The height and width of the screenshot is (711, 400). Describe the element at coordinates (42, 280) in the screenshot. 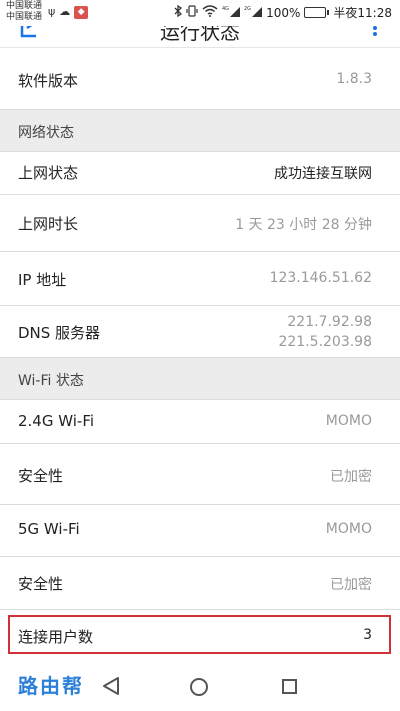

I see `ip-address-label: IP 地址` at that location.